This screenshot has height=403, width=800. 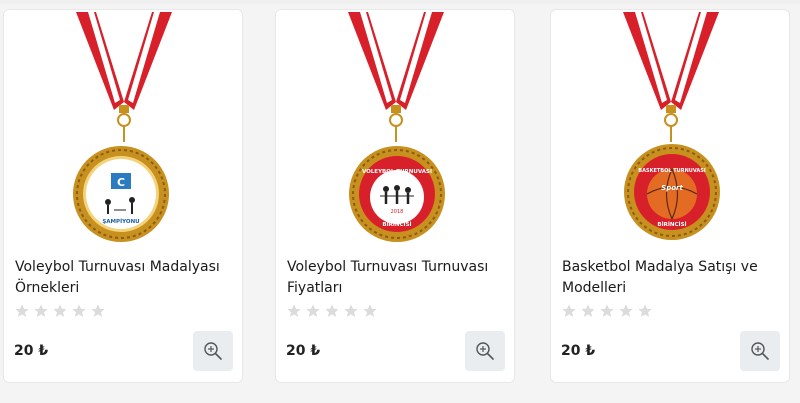 I want to click on svg-text: VOLEYBOL TURNUVASI, so click(x=397, y=172).